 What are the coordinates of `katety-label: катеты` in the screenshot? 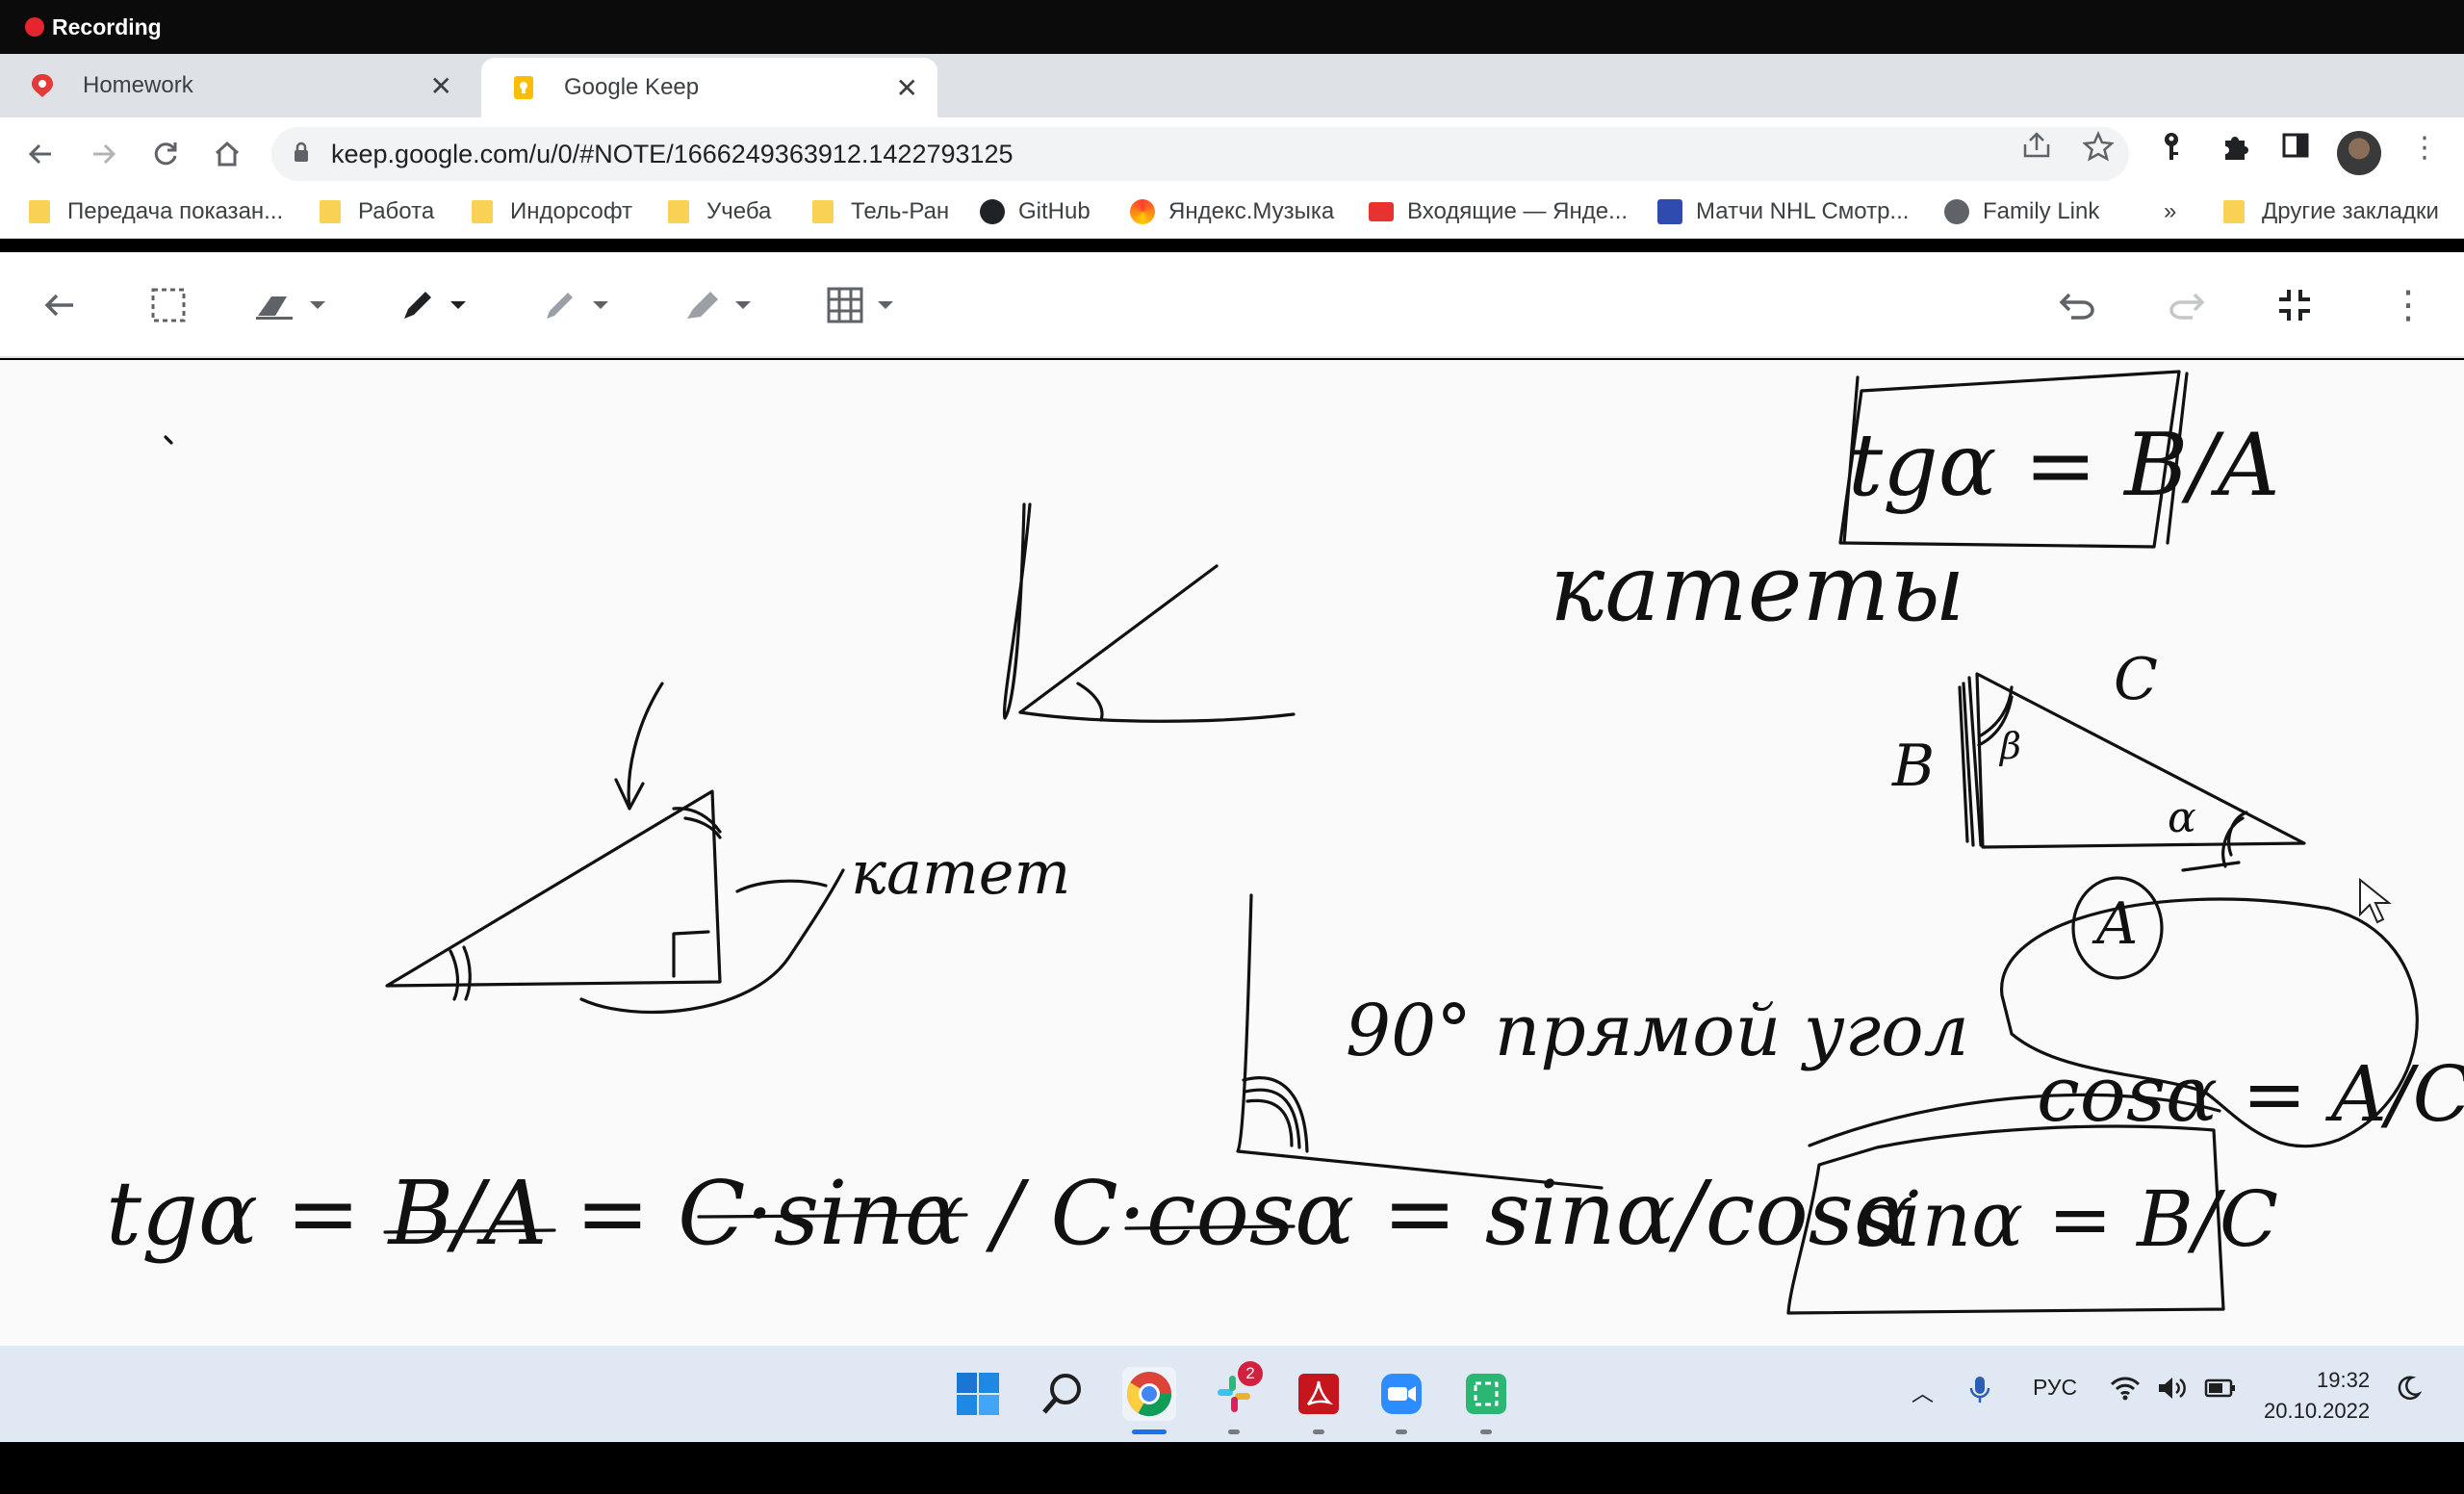 It's located at (1757, 588).